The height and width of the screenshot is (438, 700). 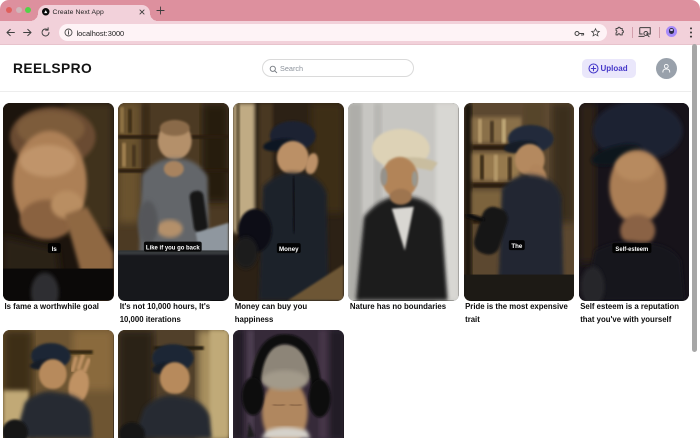 I want to click on svg-text: Self-esteem, so click(x=631, y=250).